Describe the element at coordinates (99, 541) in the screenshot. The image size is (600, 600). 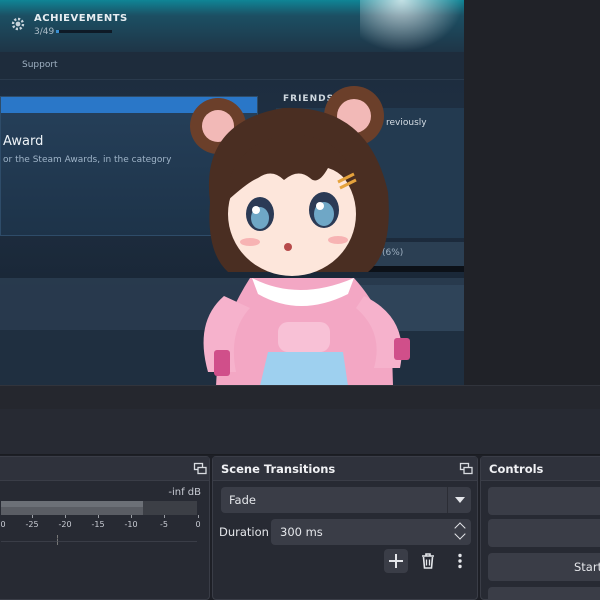
I see `mixer-divider` at that location.